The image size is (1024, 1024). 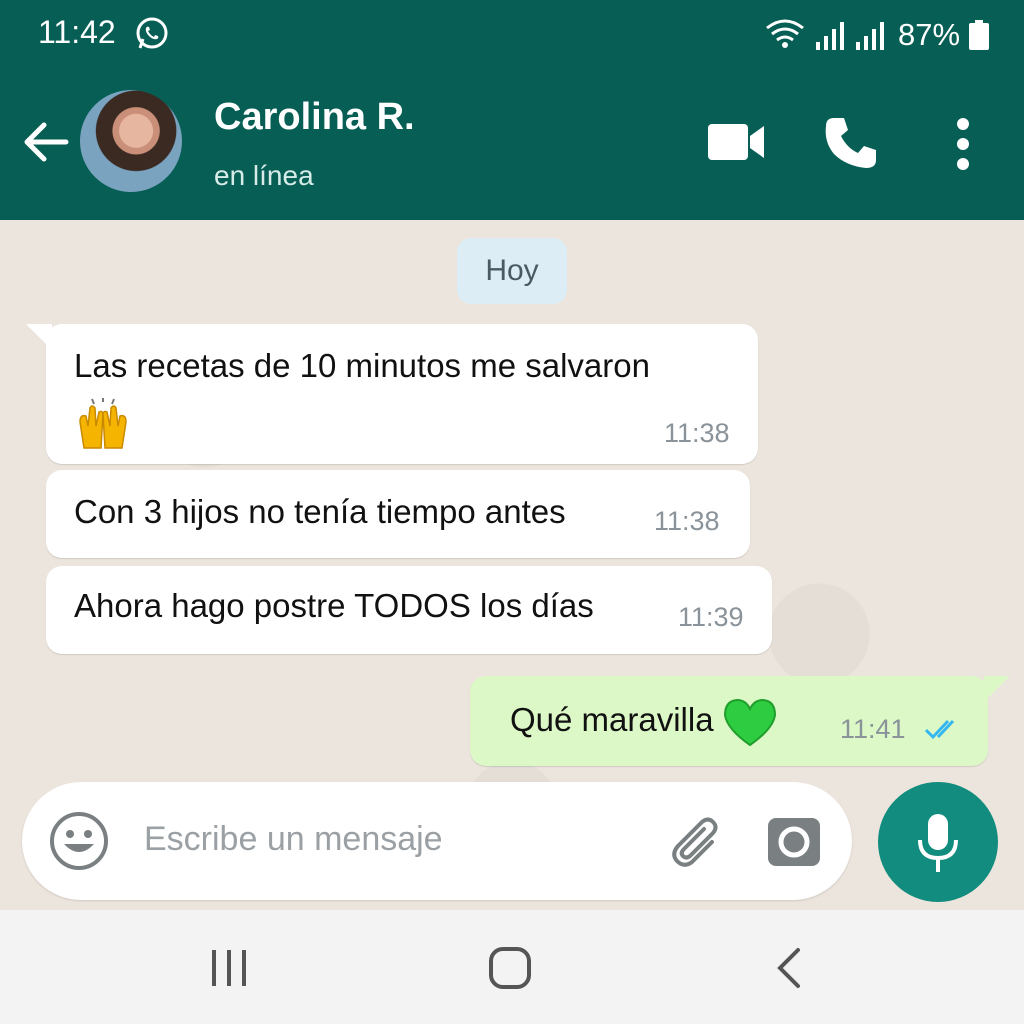 I want to click on system-nav-bar, so click(x=512, y=967).